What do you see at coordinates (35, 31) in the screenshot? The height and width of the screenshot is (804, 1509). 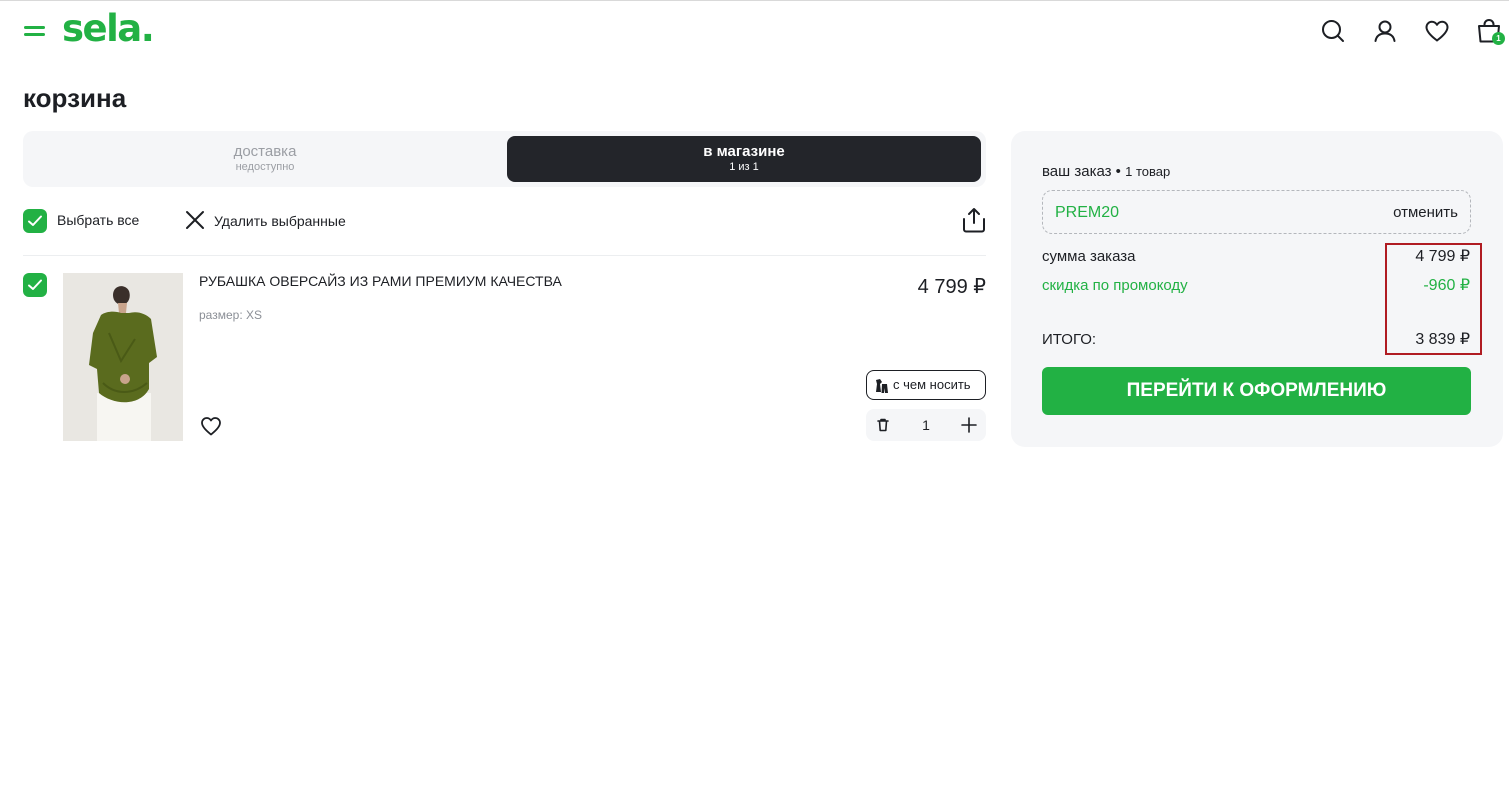 I see `menu-icon` at bounding box center [35, 31].